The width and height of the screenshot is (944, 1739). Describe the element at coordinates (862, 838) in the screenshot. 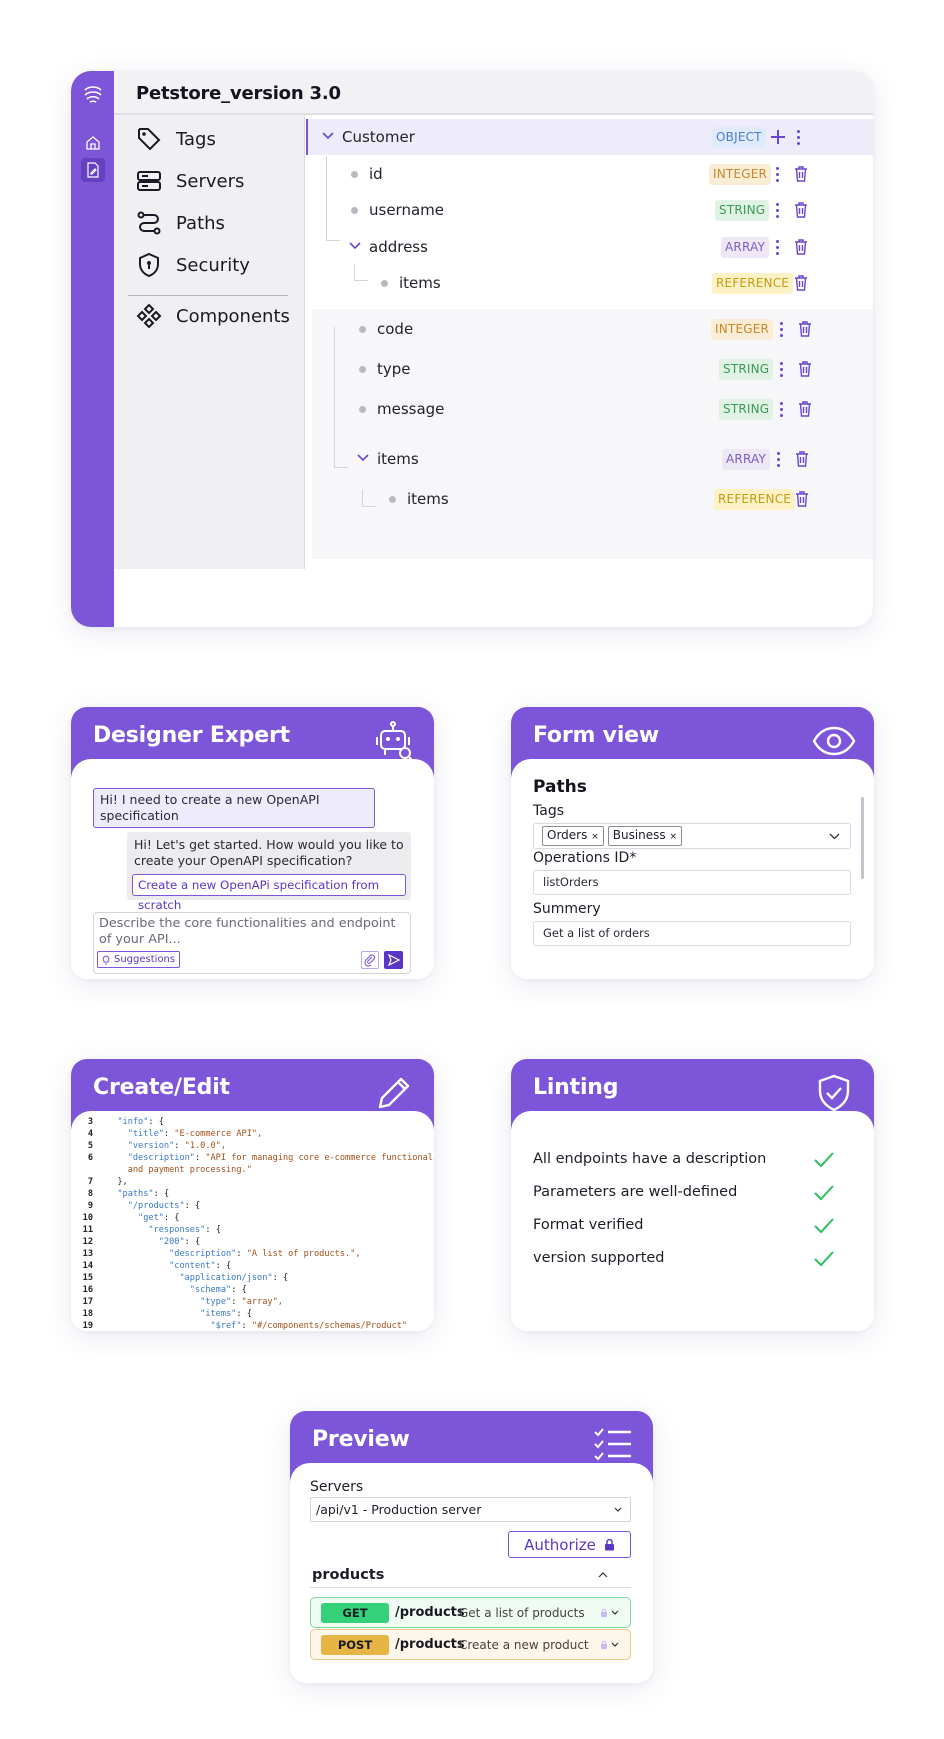

I see `scrollbar` at that location.